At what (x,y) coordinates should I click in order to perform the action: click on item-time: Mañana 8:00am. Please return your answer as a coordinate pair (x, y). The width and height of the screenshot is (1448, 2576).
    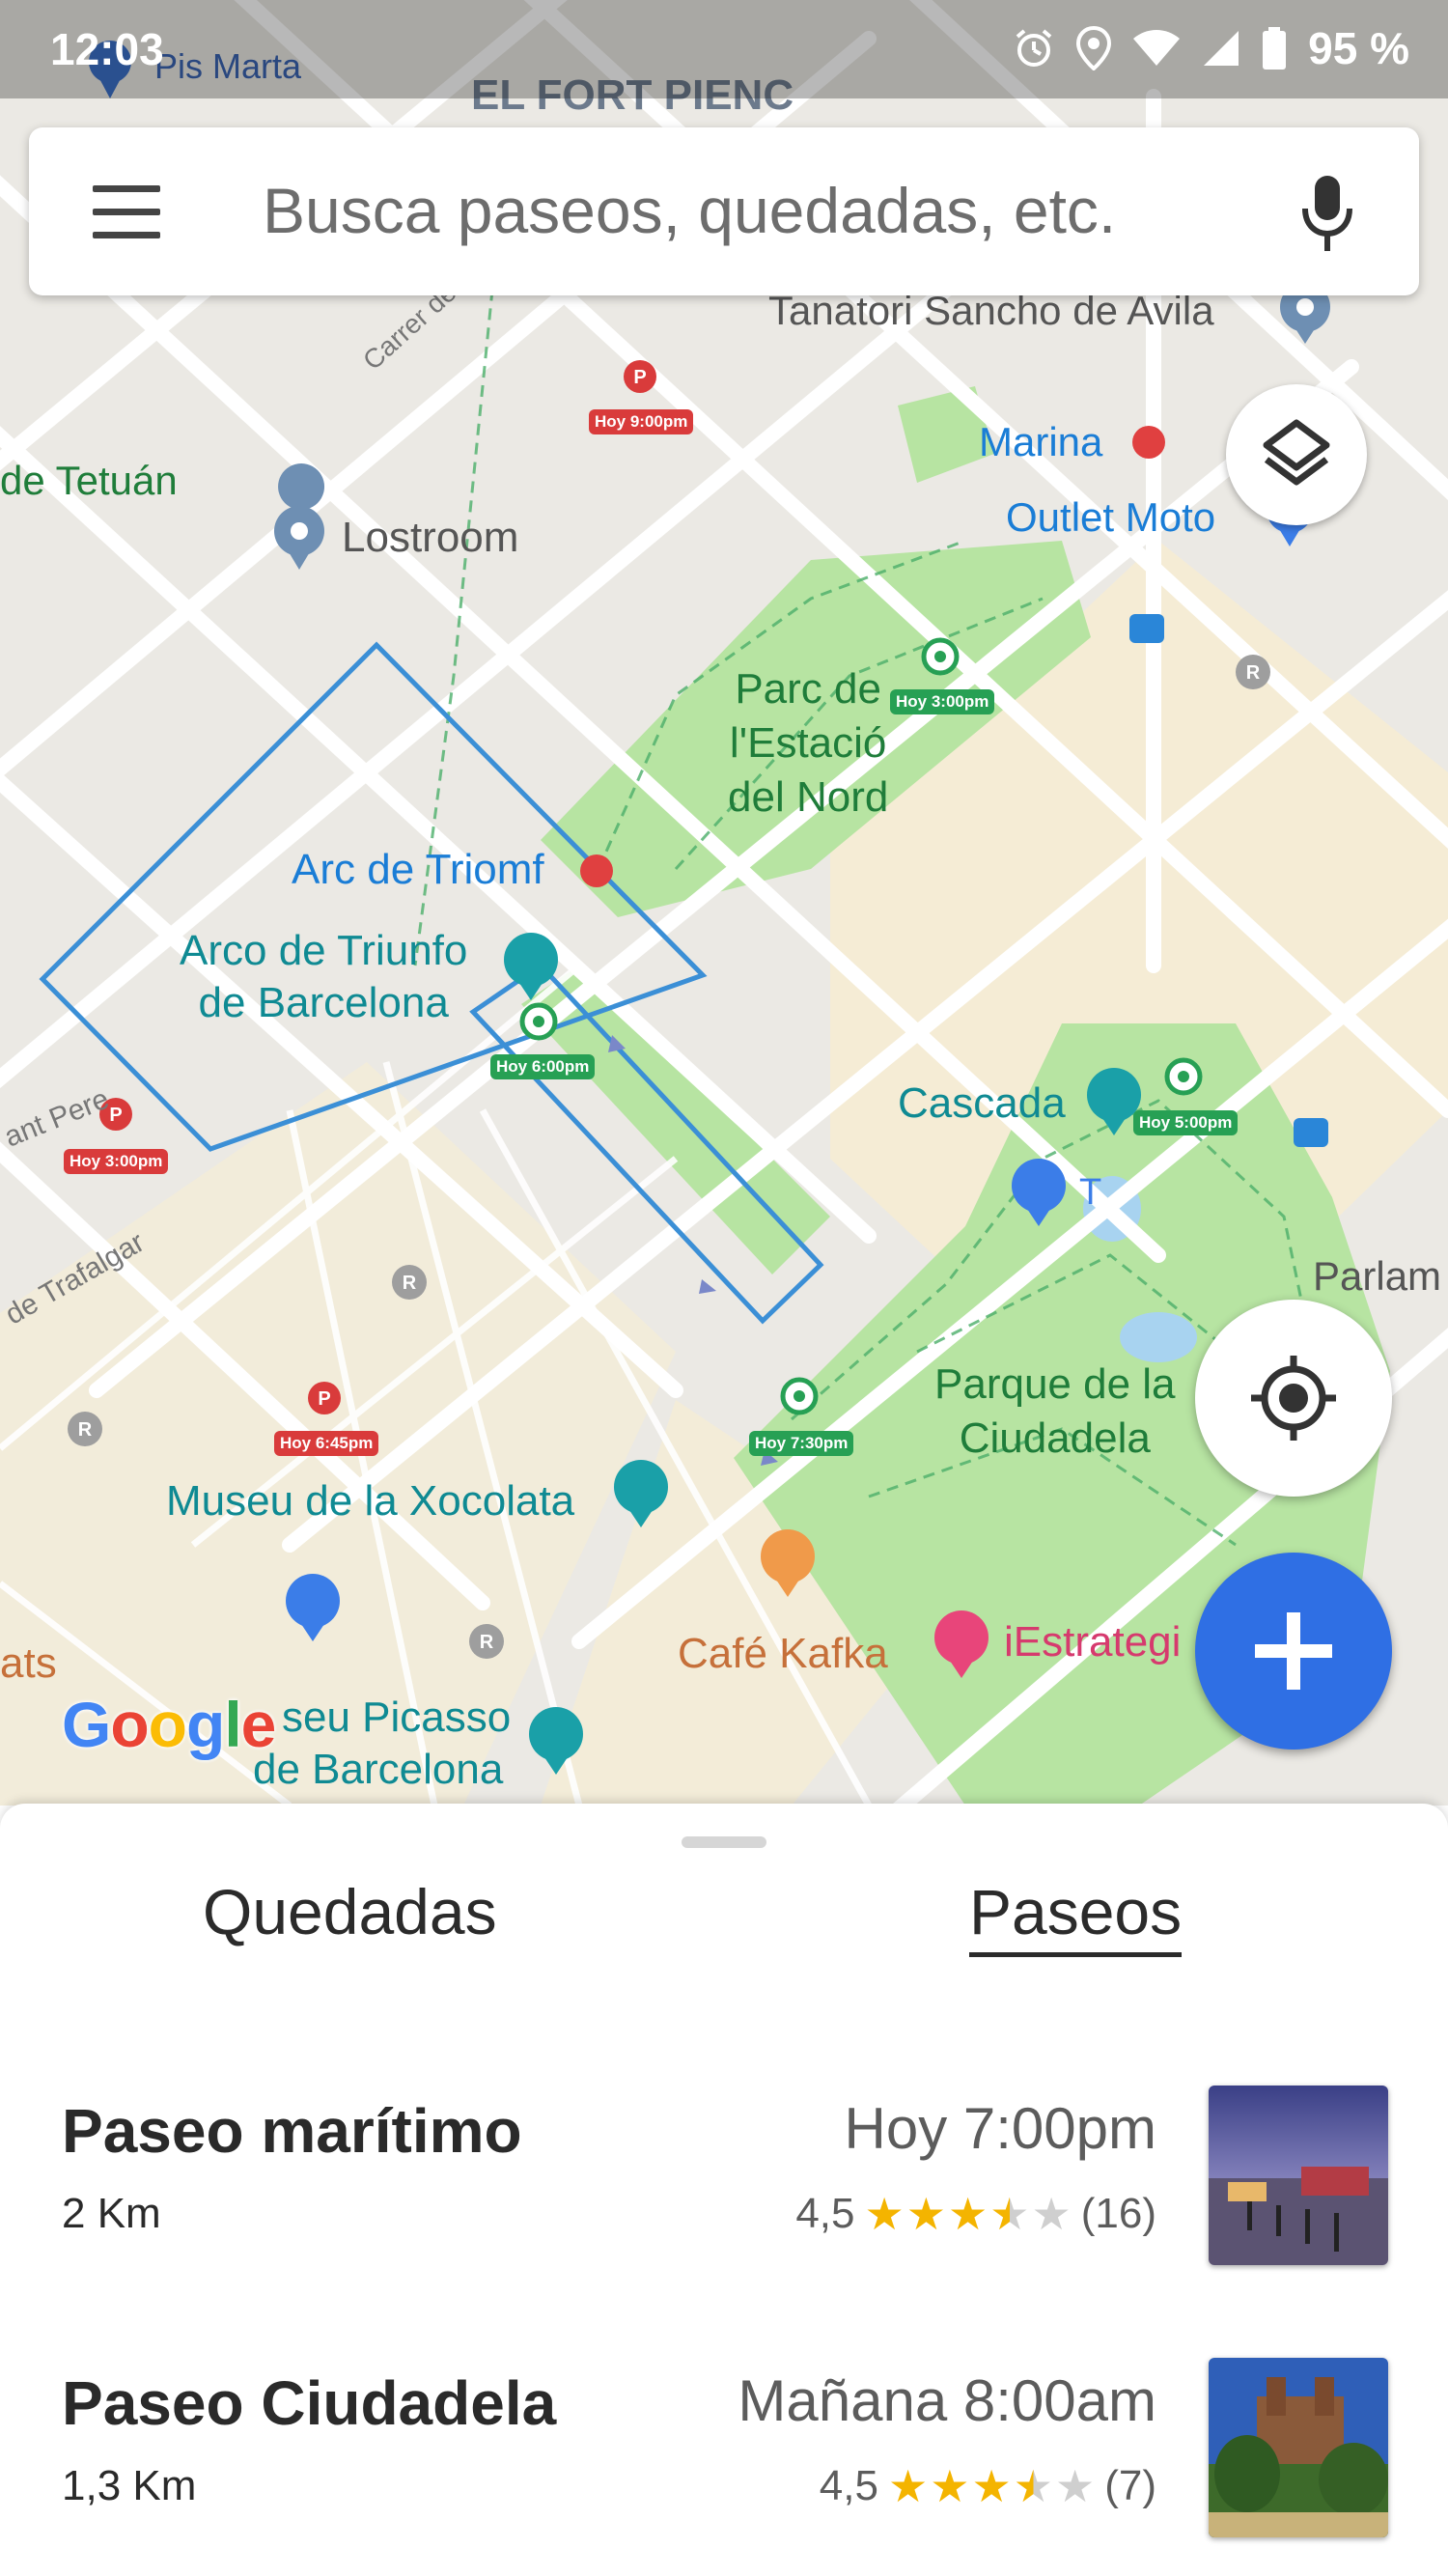
    Looking at the image, I should click on (947, 2401).